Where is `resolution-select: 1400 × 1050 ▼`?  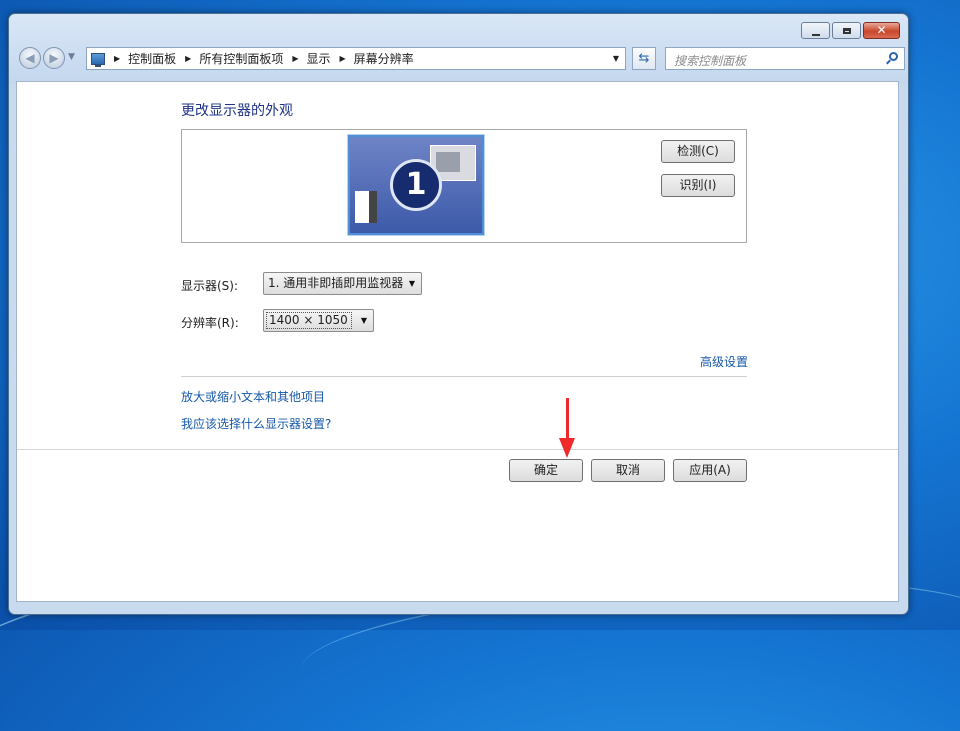 resolution-select: 1400 × 1050 ▼ is located at coordinates (318, 320).